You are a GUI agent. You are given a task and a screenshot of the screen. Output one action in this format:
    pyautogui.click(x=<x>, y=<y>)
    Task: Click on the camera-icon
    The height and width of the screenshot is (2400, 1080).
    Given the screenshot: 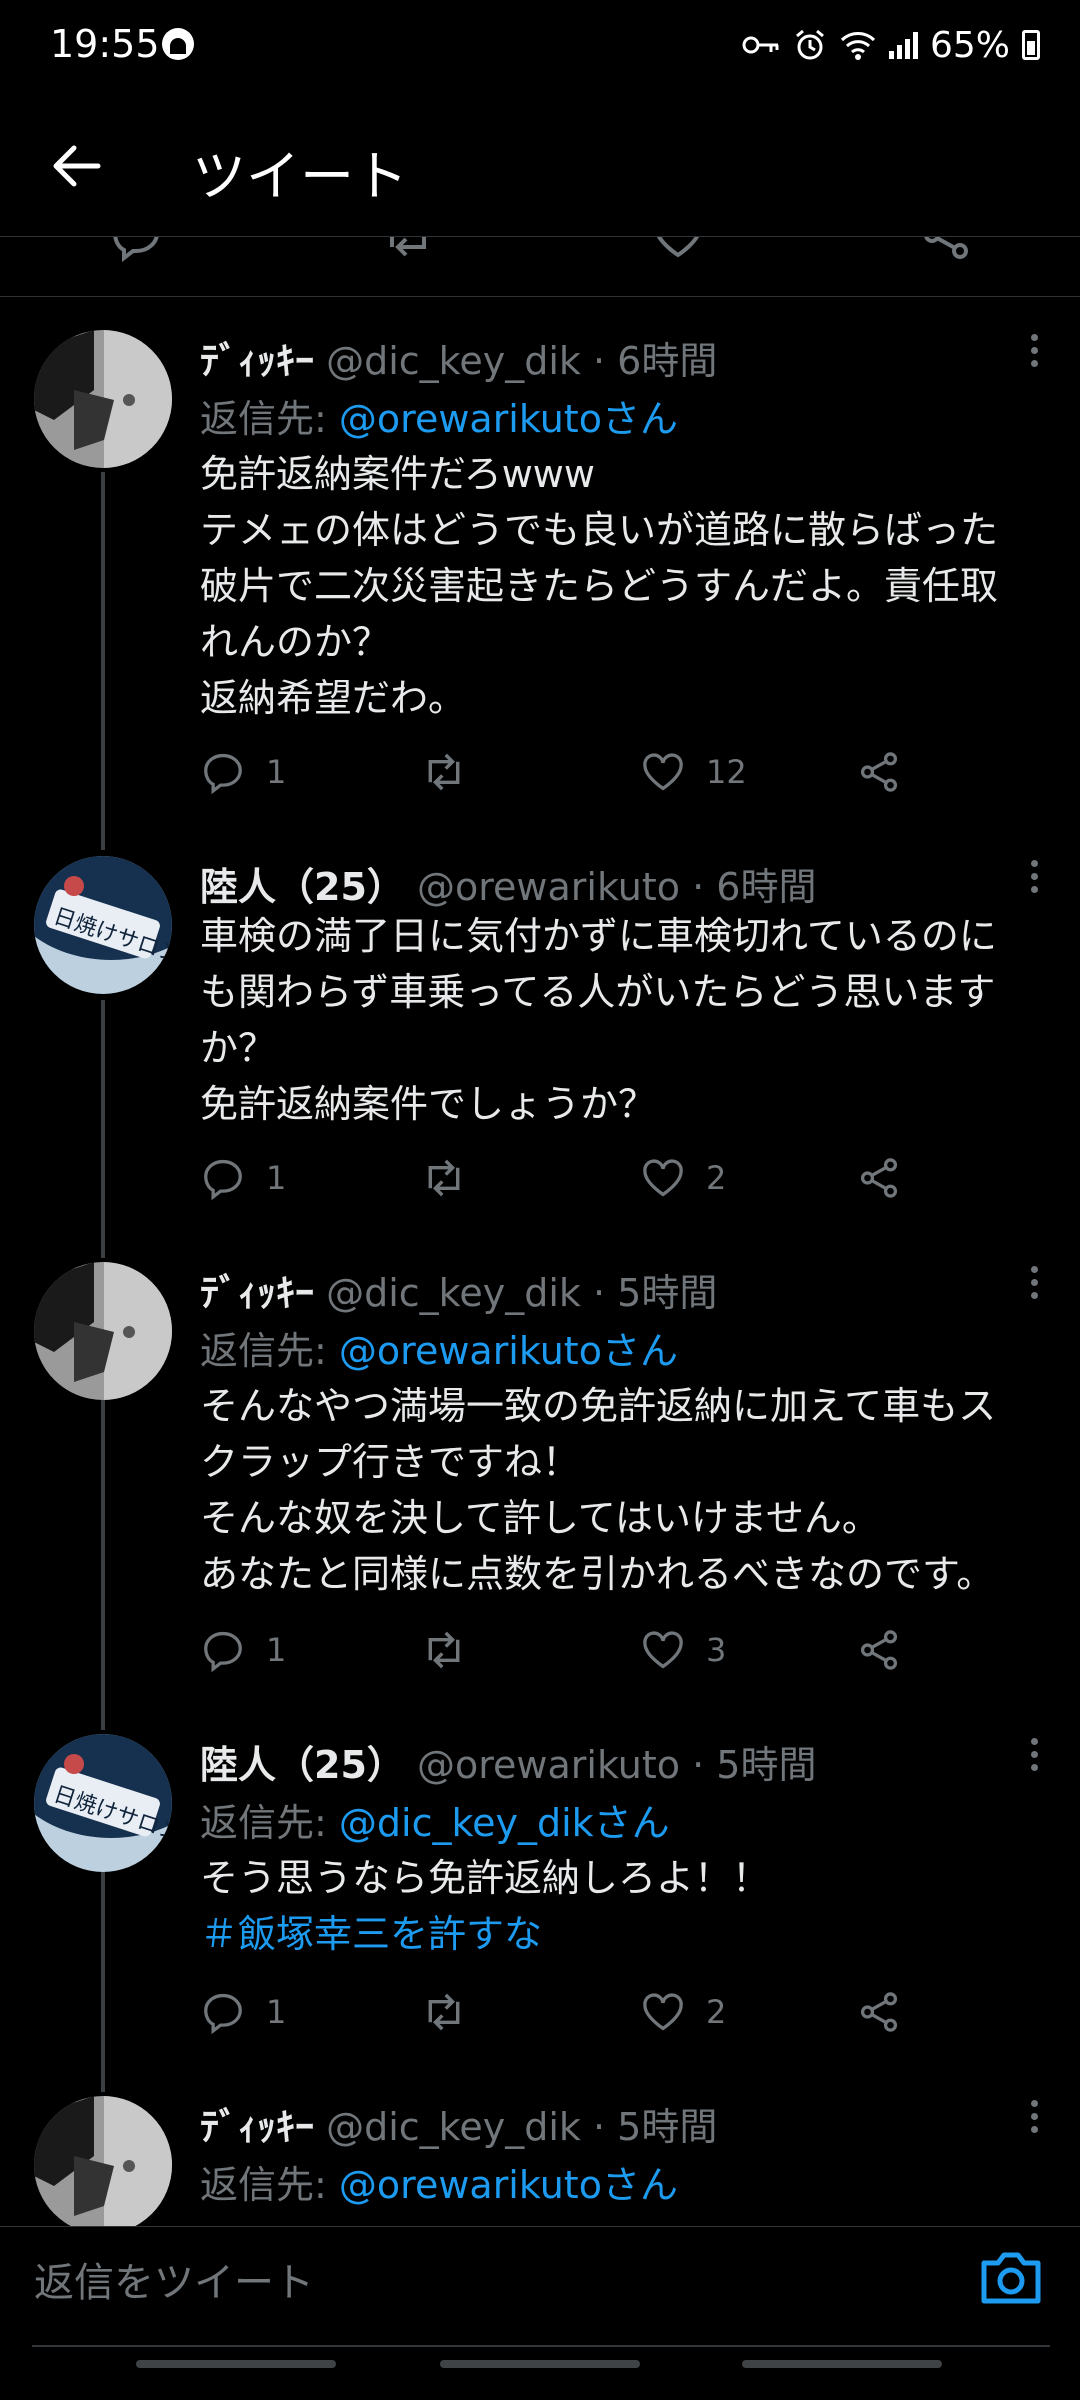 What is the action you would take?
    pyautogui.click(x=1011, y=2277)
    